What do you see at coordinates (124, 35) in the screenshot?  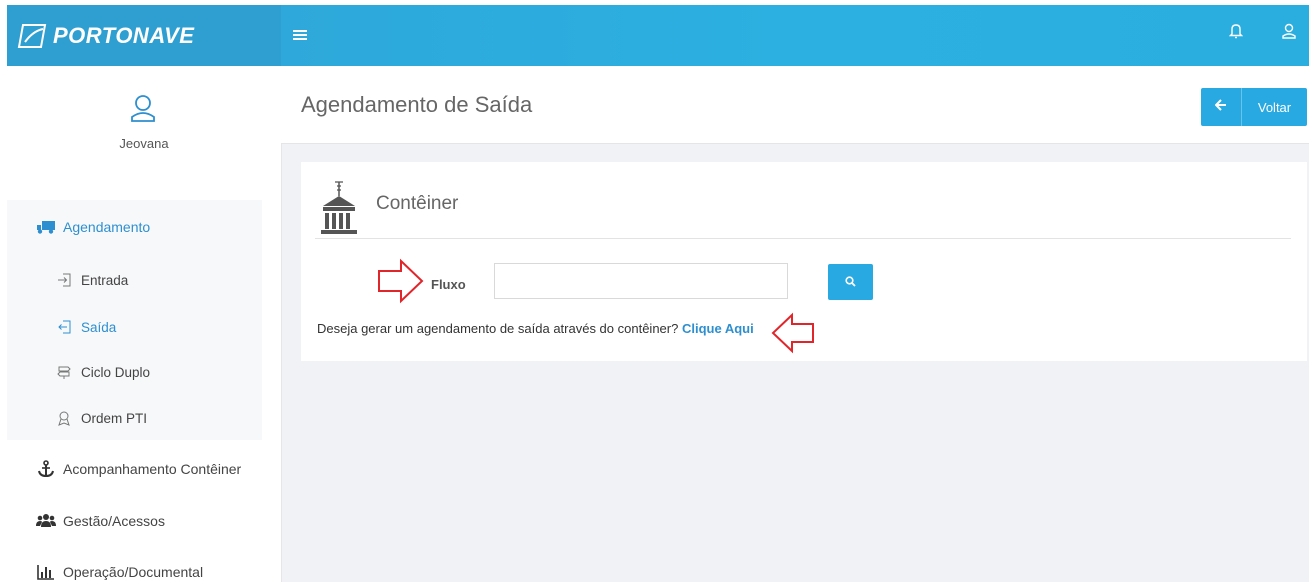 I see `brand-name: PORTONAVE` at bounding box center [124, 35].